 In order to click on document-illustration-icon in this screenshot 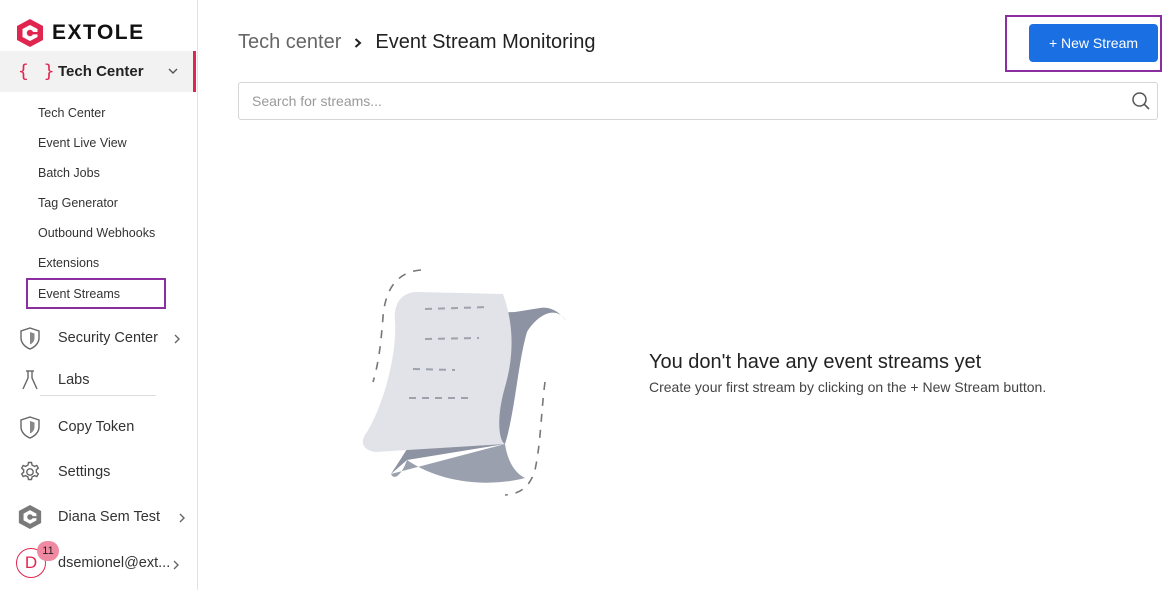, I will do `click(464, 382)`.